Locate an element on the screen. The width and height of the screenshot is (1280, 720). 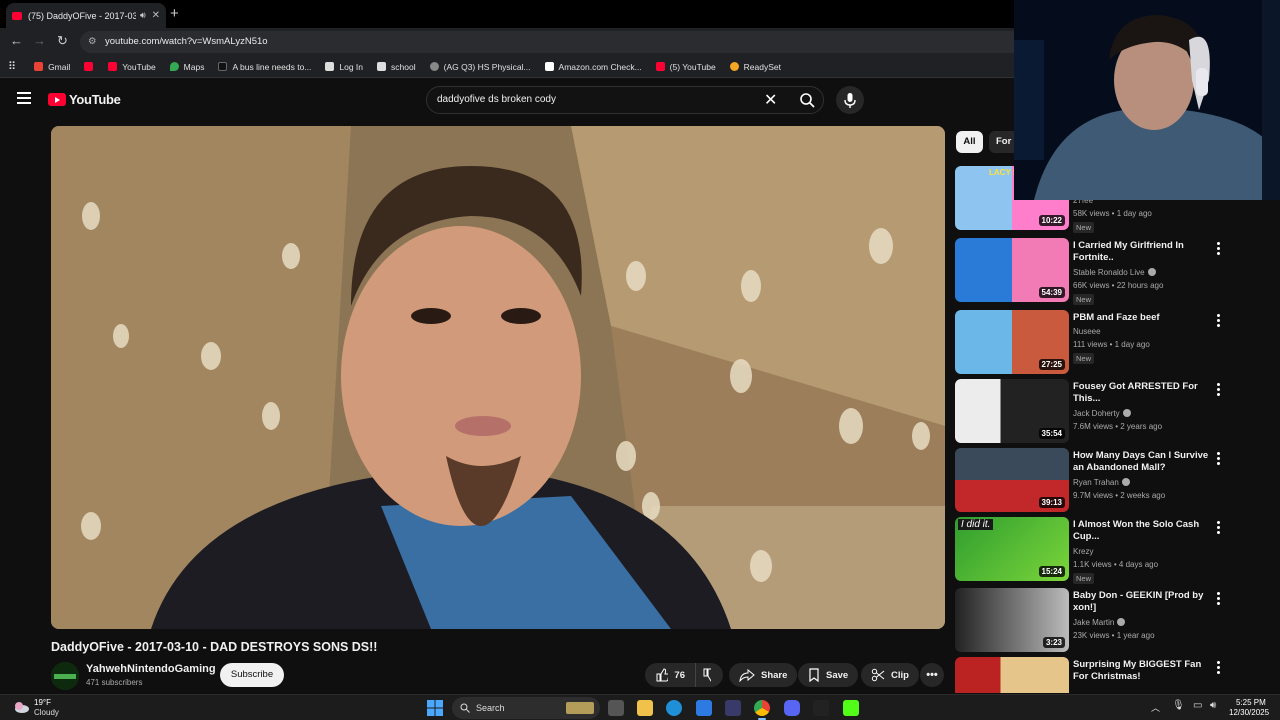
discord-icon is located at coordinates (792, 708).